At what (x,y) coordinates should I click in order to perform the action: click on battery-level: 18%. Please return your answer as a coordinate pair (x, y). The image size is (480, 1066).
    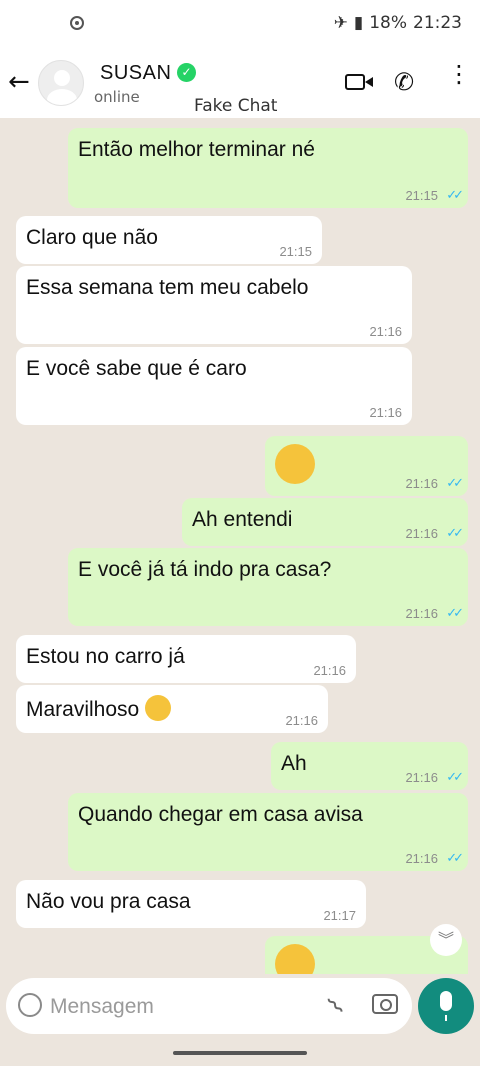
    Looking at the image, I should click on (388, 23).